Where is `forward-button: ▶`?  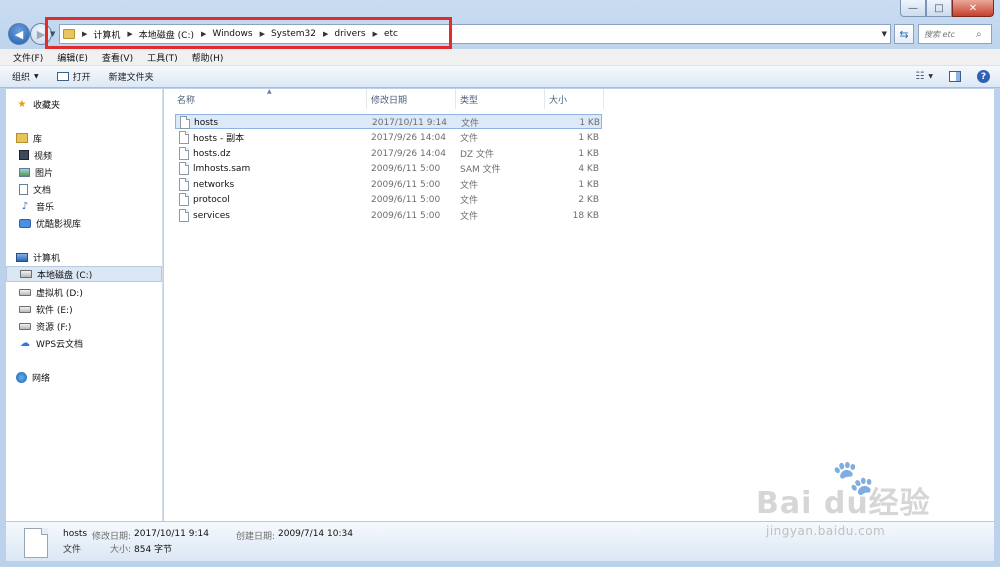 forward-button: ▶ is located at coordinates (41, 34).